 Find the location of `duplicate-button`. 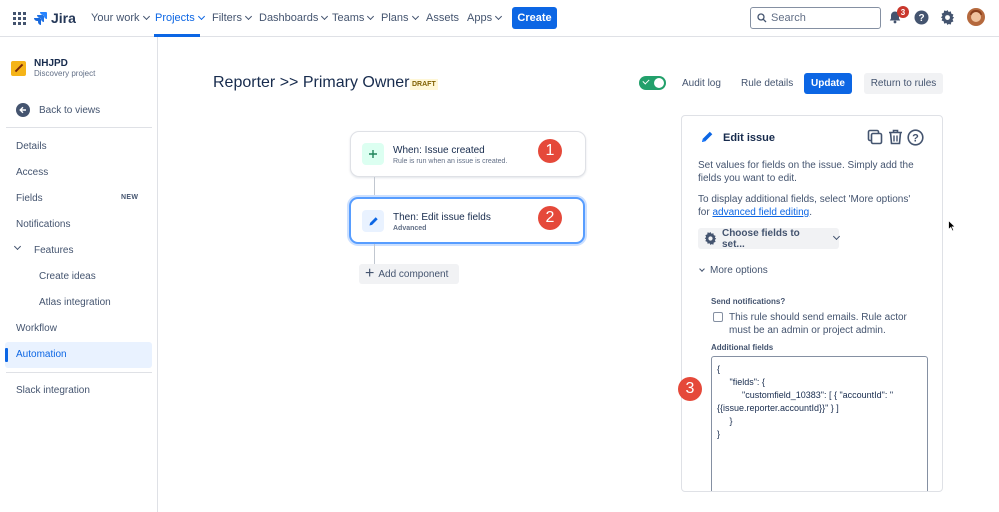

duplicate-button is located at coordinates (875, 138).